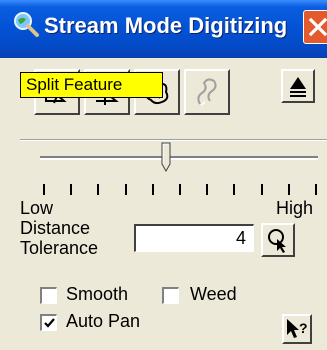  Describe the element at coordinates (97, 294) in the screenshot. I see `smooth-label: Smooth` at that location.